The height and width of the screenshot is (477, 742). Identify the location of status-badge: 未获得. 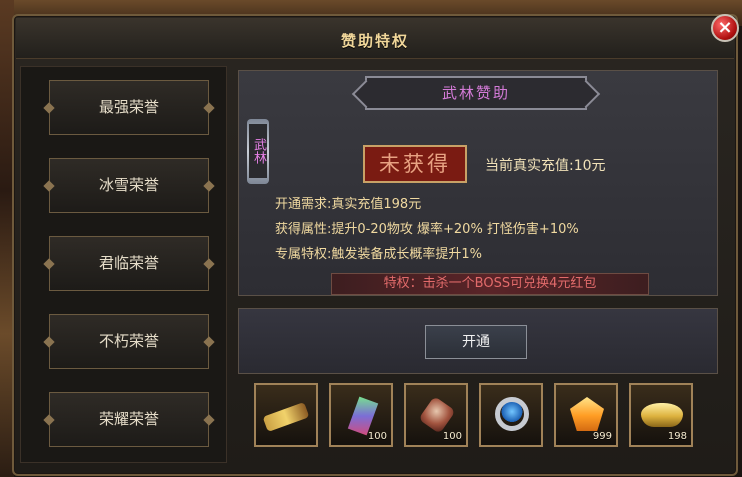
(415, 164).